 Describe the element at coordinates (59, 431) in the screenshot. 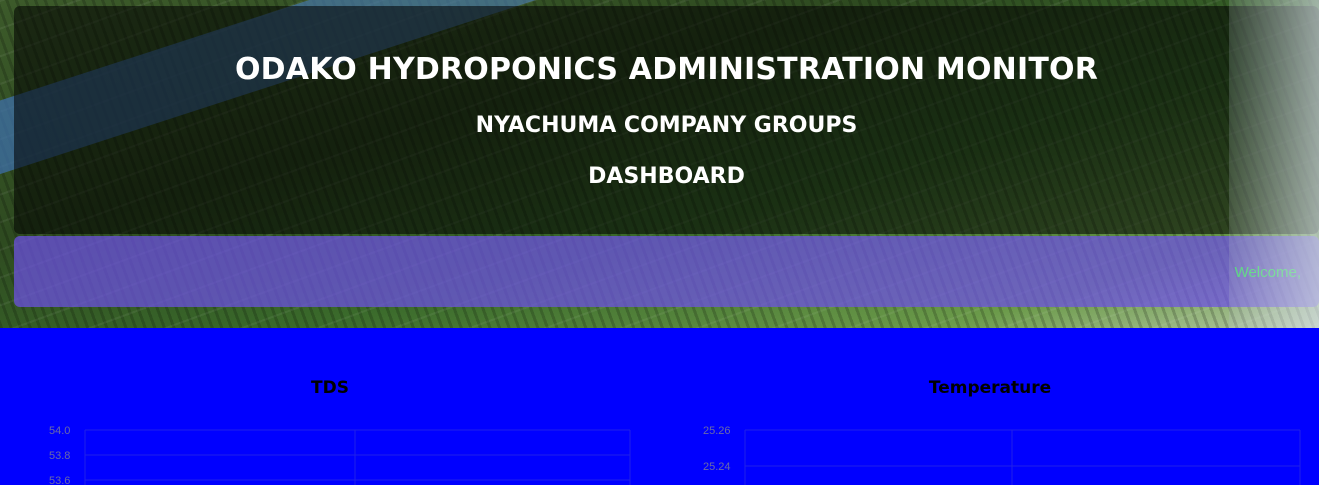

I see `y-tick-label: 54.0` at that location.